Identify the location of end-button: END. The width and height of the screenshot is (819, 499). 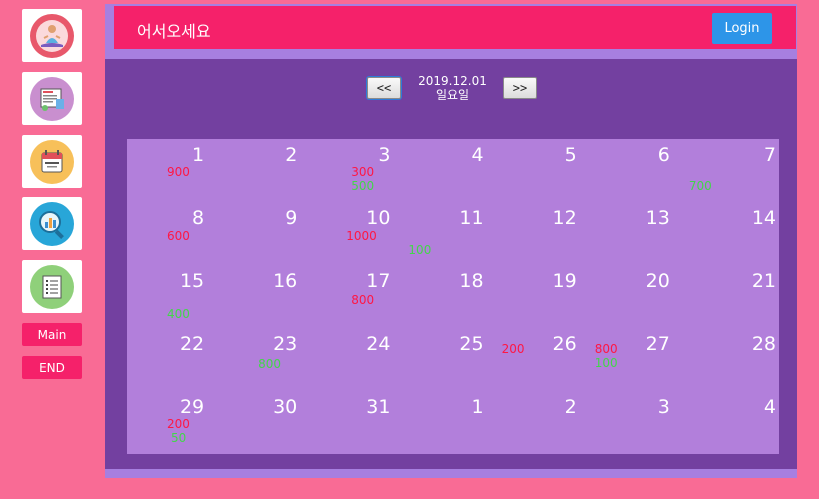
(52, 367).